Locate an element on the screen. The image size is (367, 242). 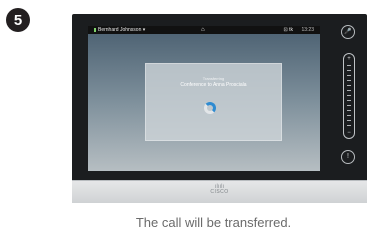
step-number-badge: 5 is located at coordinates (18, 20).